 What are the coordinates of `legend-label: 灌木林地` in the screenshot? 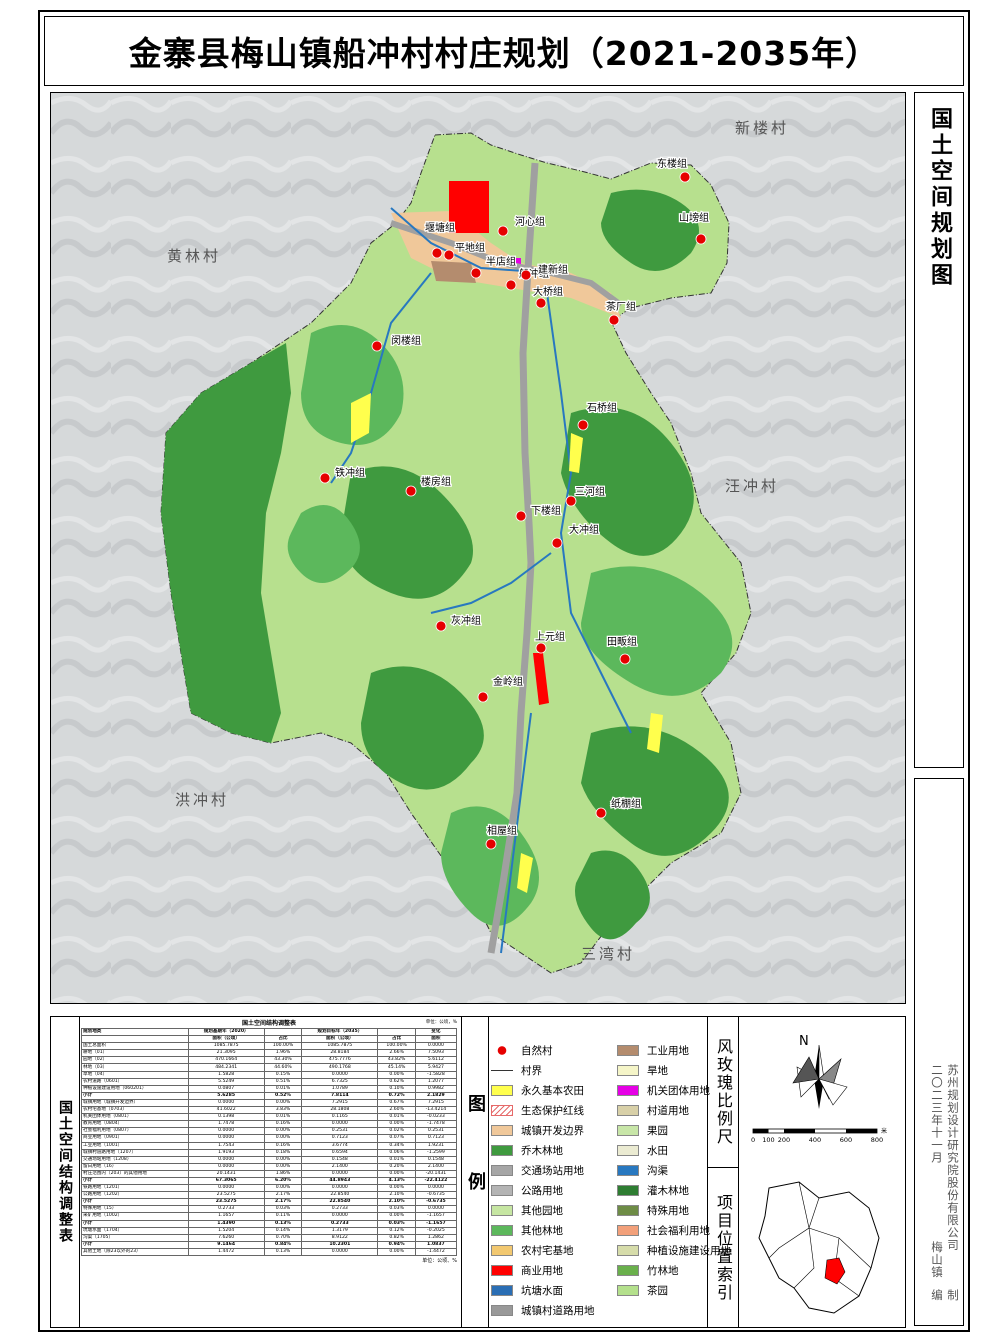 It's located at (668, 1190).